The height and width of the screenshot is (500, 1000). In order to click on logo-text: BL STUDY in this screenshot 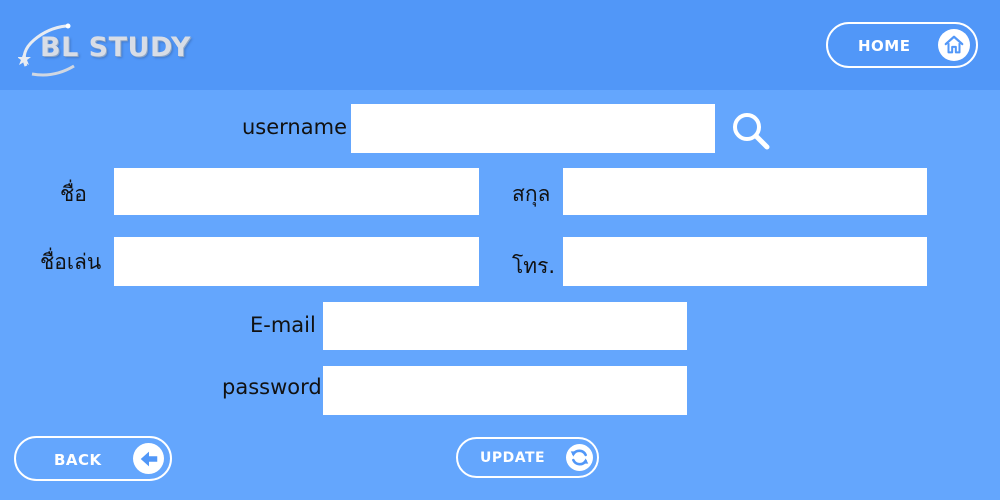, I will do `click(115, 47)`.